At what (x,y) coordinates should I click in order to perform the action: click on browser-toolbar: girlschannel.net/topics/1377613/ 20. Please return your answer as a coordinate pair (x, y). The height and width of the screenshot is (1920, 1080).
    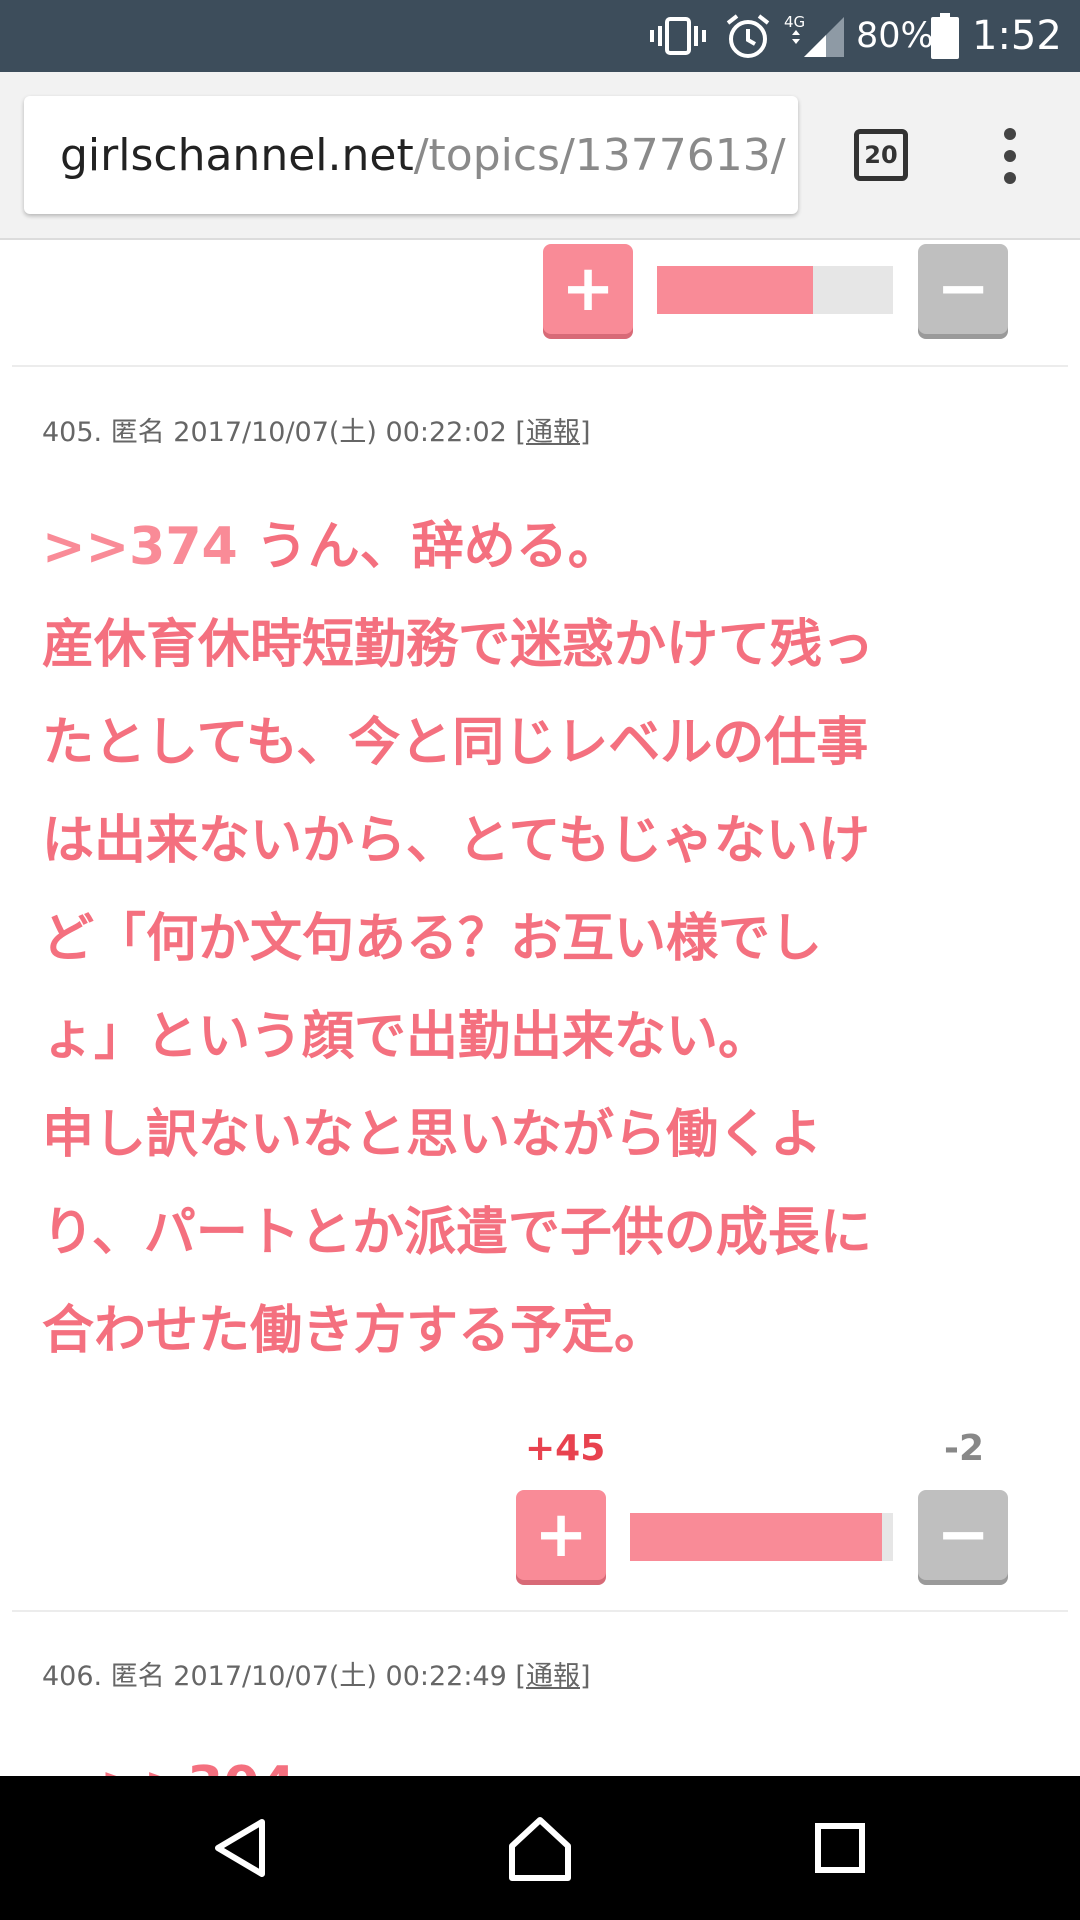
    Looking at the image, I should click on (540, 156).